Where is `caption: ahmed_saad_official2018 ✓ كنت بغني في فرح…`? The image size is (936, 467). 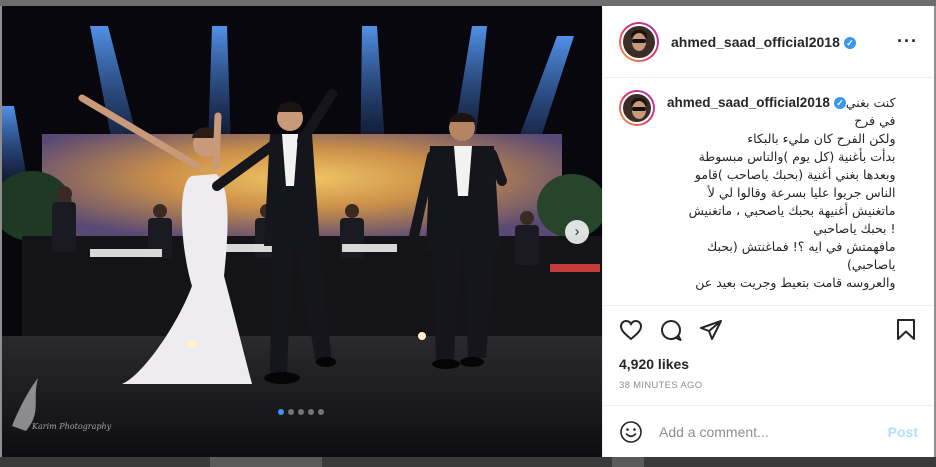 caption: ahmed_saad_official2018 ✓ كنت بغني في فرح… is located at coordinates (768, 191).